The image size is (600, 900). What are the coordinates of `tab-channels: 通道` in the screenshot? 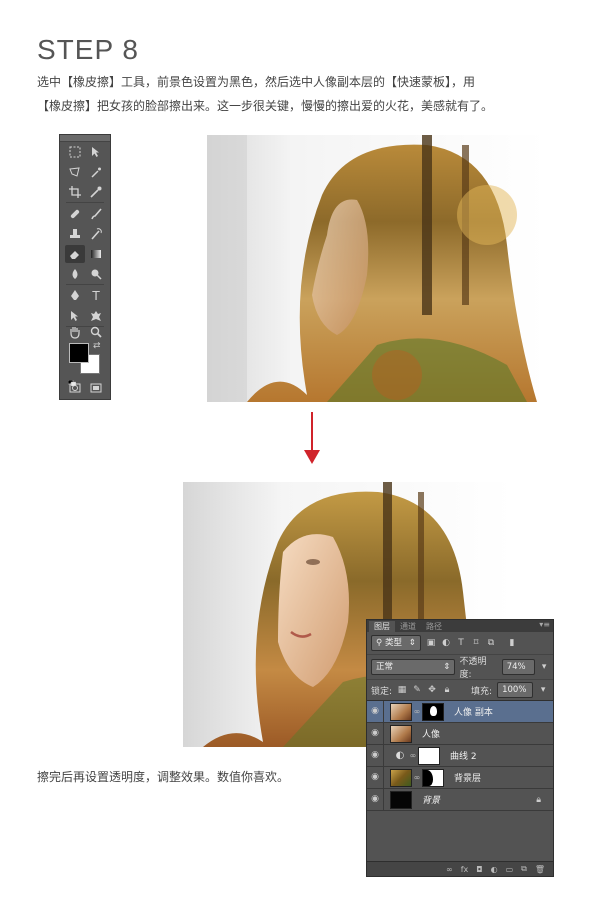 It's located at (408, 626).